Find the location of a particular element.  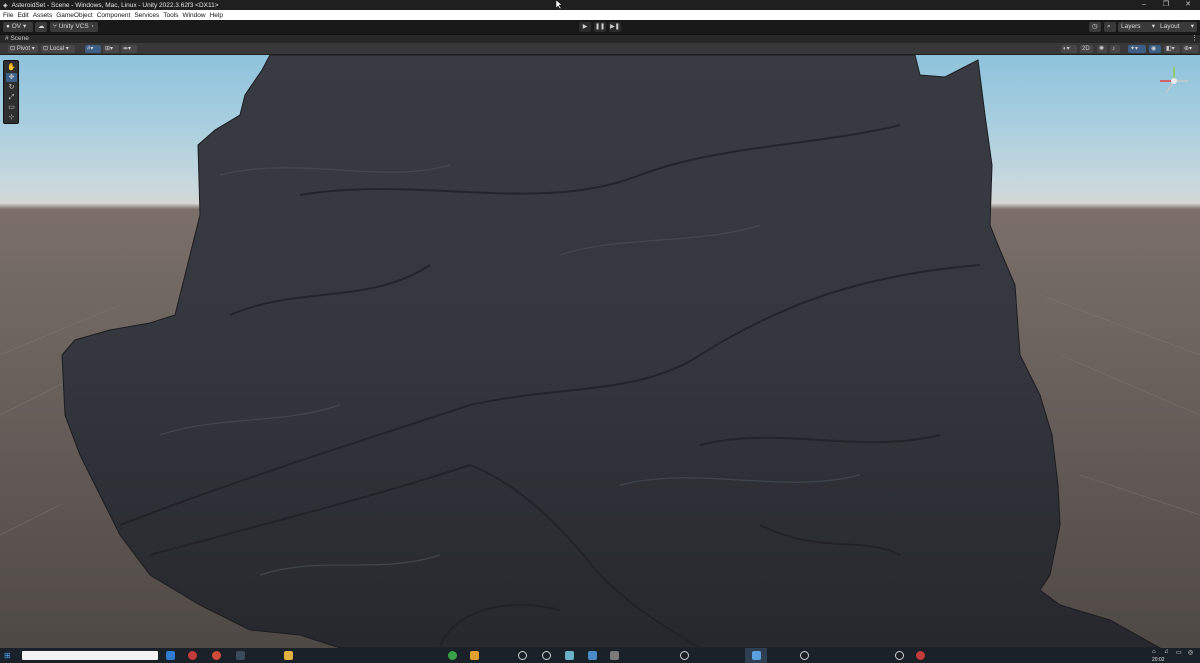

search-button: ⌕ is located at coordinates (1110, 27).